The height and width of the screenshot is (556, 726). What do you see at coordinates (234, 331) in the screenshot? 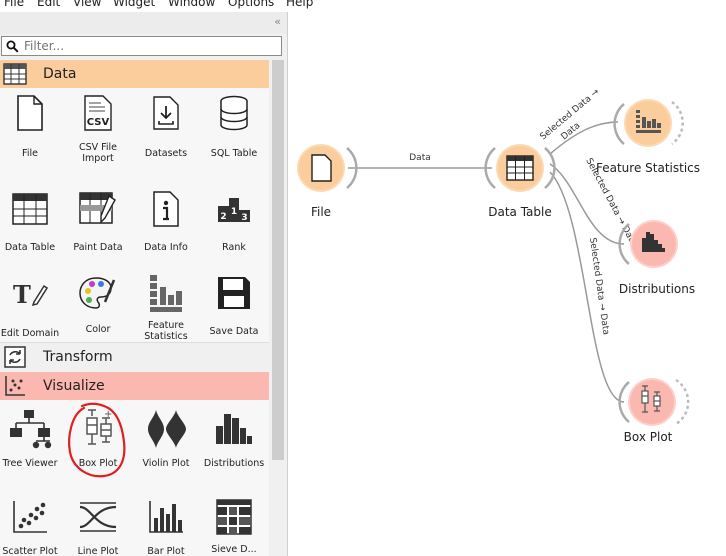
I see `widget-label: Save Data` at bounding box center [234, 331].